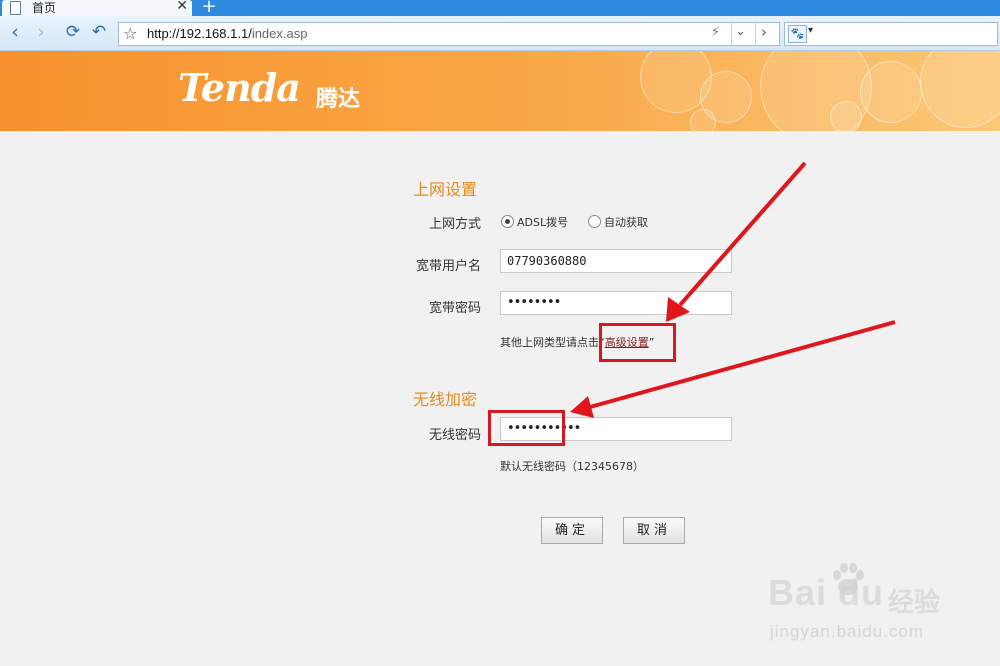  What do you see at coordinates (41, 32) in the screenshot?
I see `forward-icon: ›` at bounding box center [41, 32].